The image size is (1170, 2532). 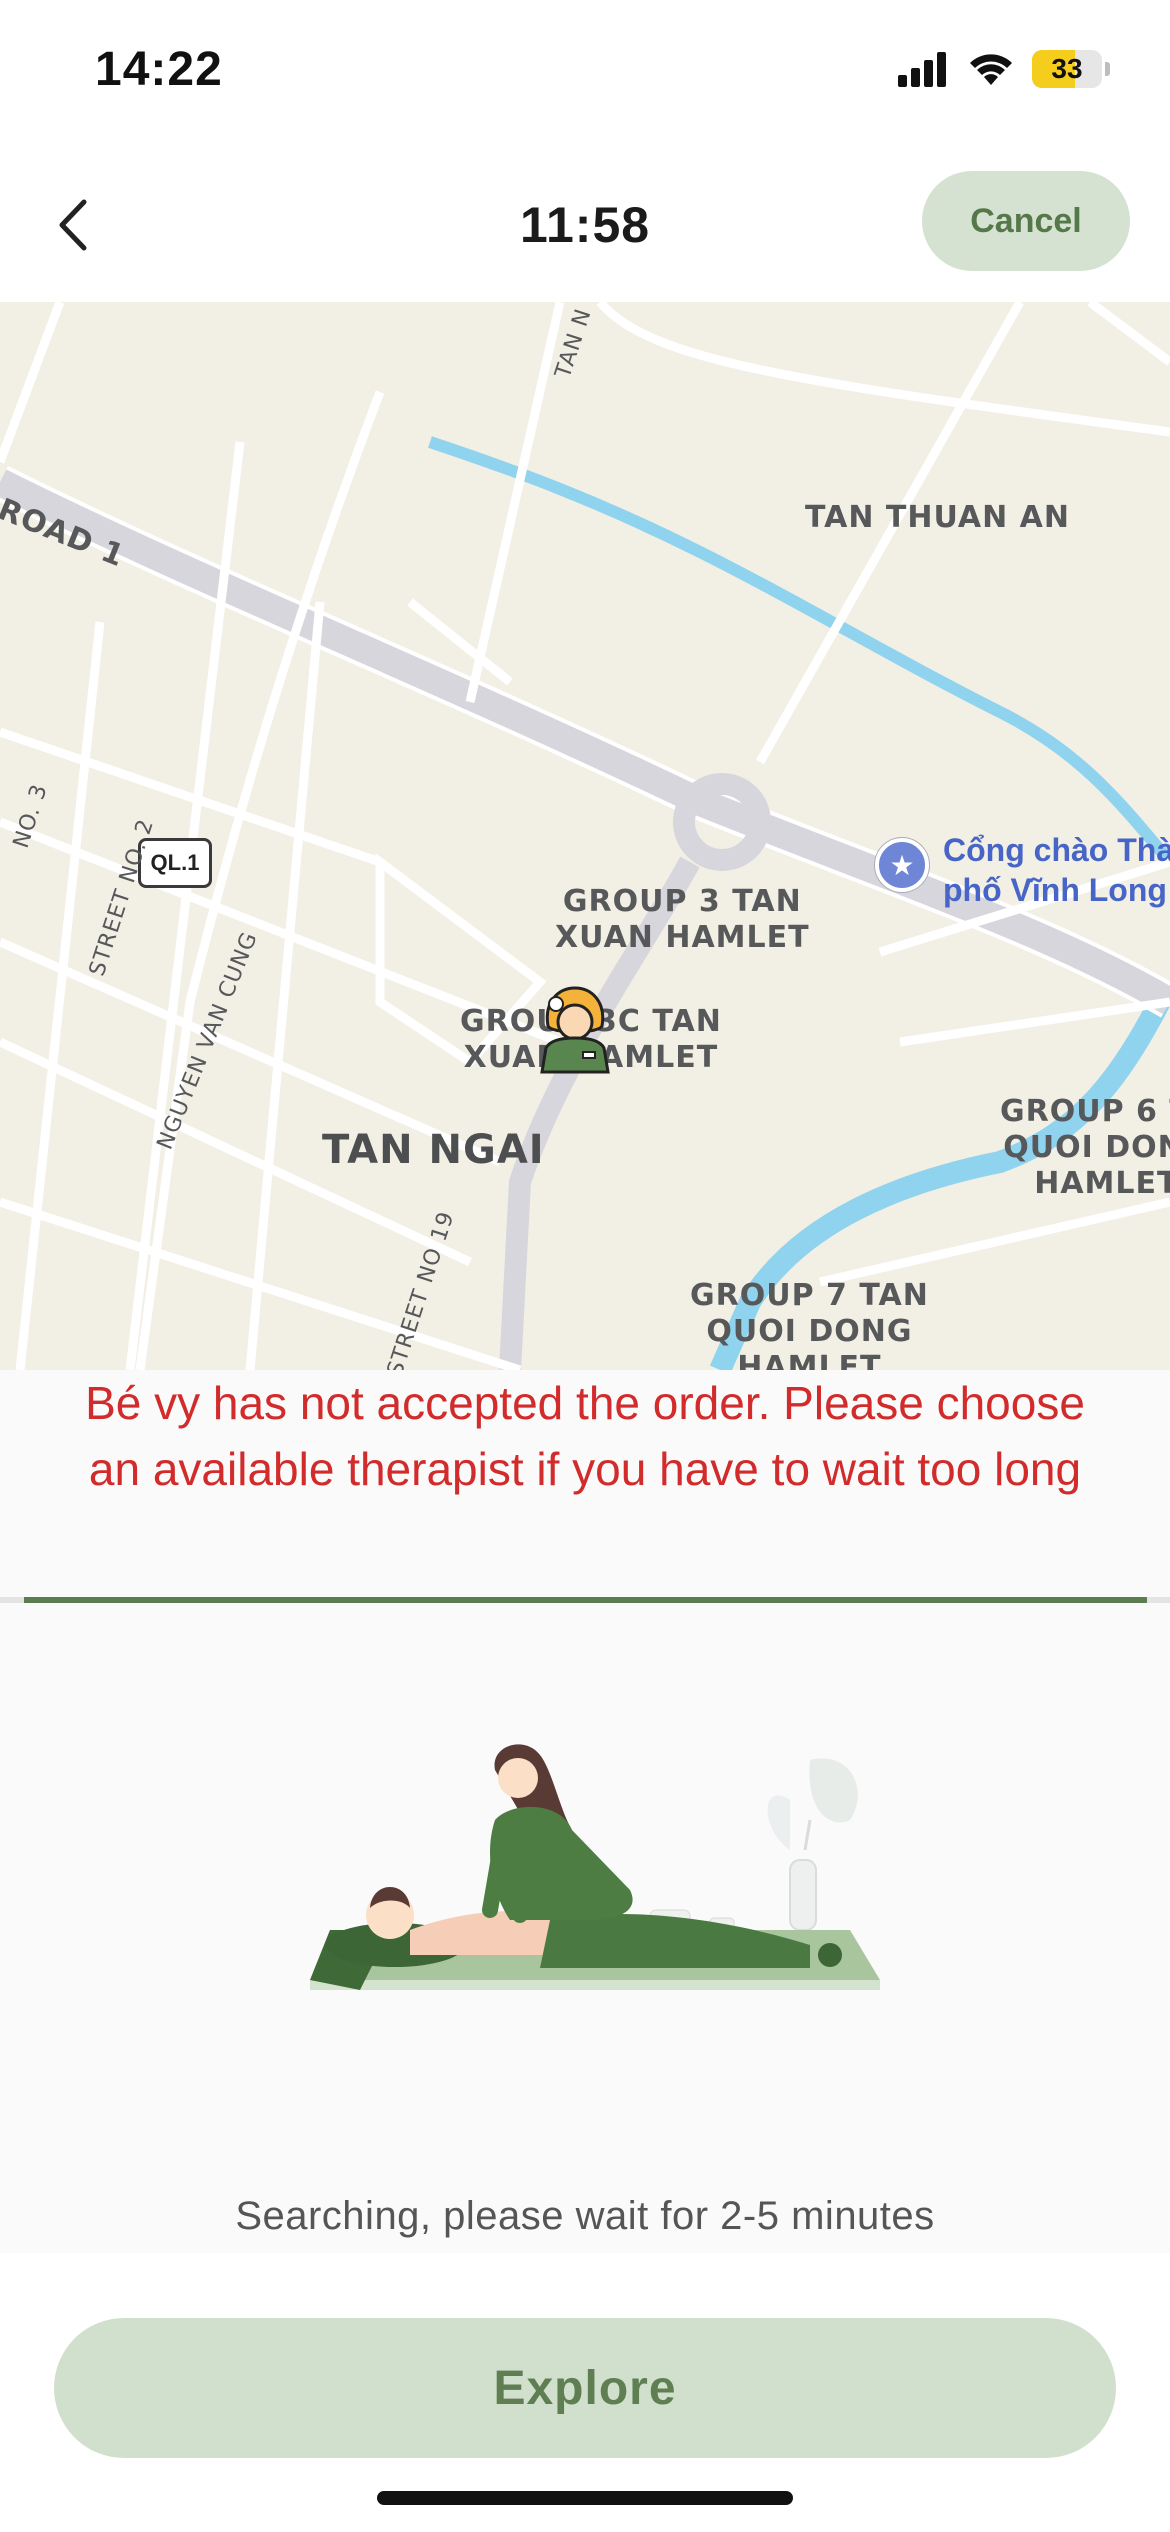 I want to click on search-progress-bar, so click(x=585, y=1600).